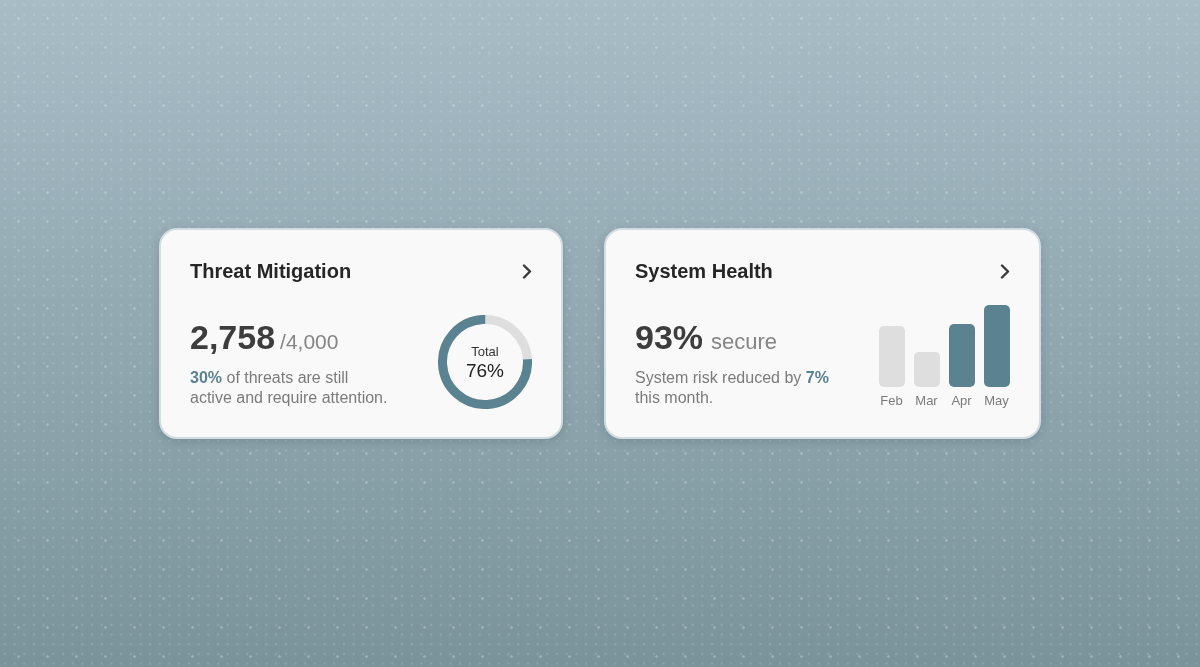 Image resolution: width=1200 pixels, height=667 pixels. I want to click on card-description: 30% of threats are still active and require attention., so click(289, 388).